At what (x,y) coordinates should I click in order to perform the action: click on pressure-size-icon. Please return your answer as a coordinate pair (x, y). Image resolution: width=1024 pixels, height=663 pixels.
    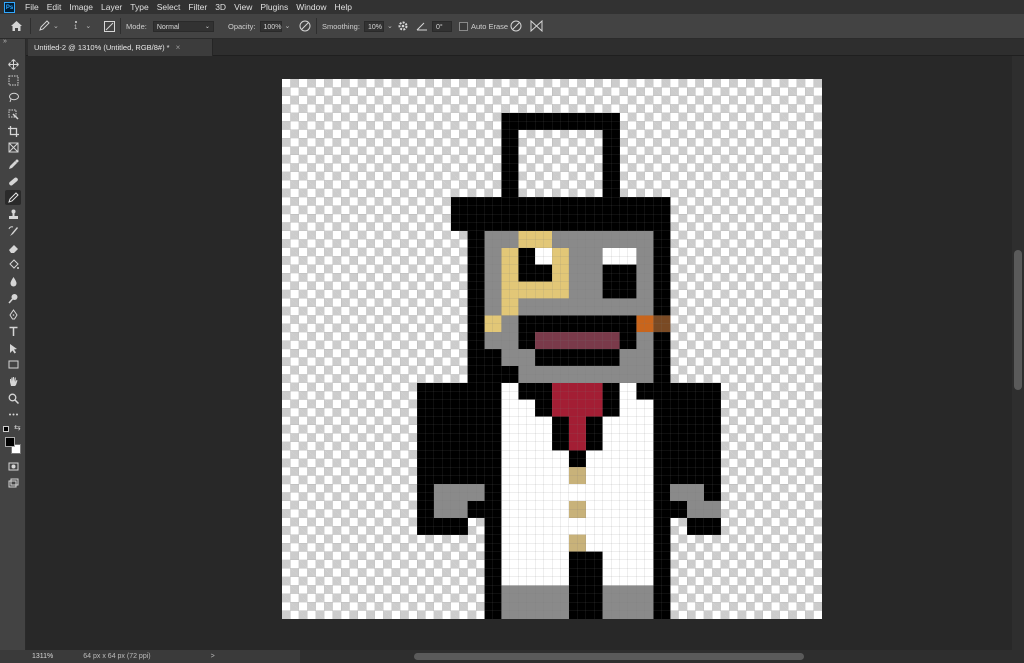
    Looking at the image, I should click on (516, 26).